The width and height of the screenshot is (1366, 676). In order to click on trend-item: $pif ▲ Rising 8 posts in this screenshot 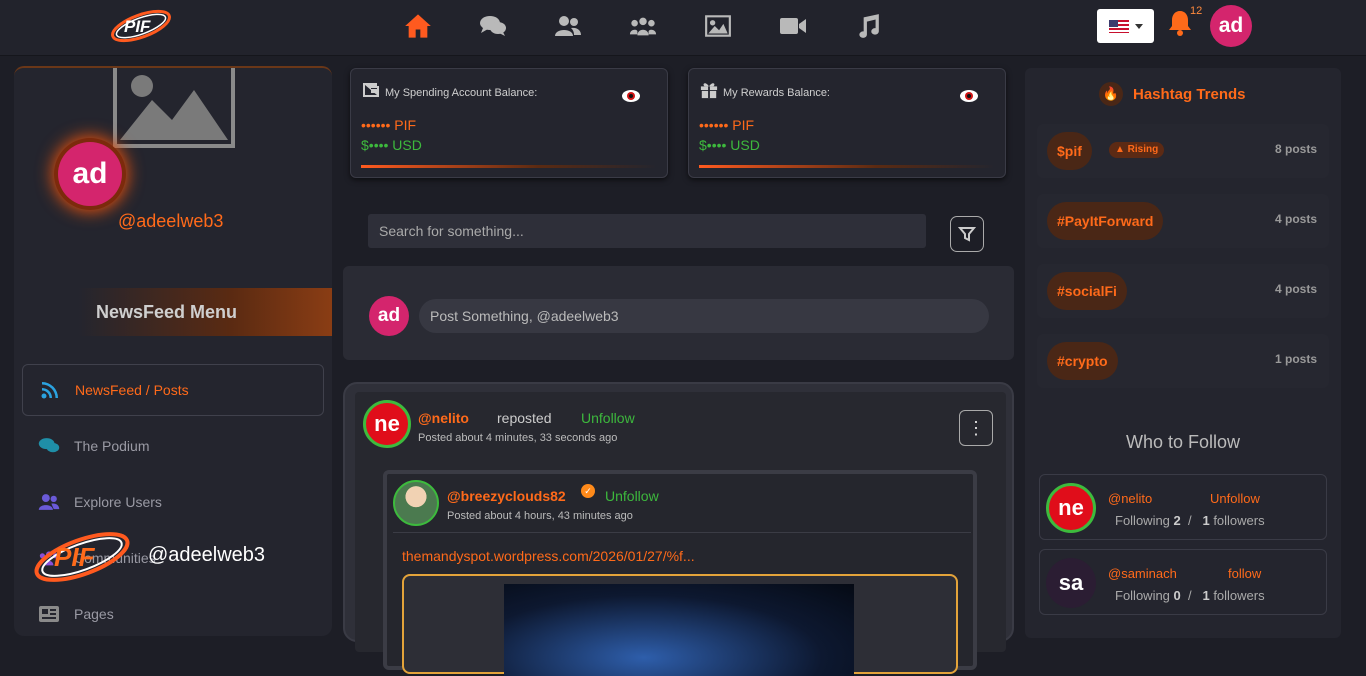, I will do `click(1183, 151)`.